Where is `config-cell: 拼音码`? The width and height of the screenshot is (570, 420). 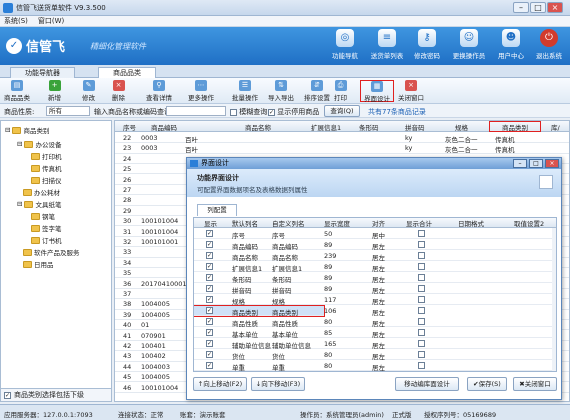
config-cell: 拼音码 is located at coordinates (282, 290).